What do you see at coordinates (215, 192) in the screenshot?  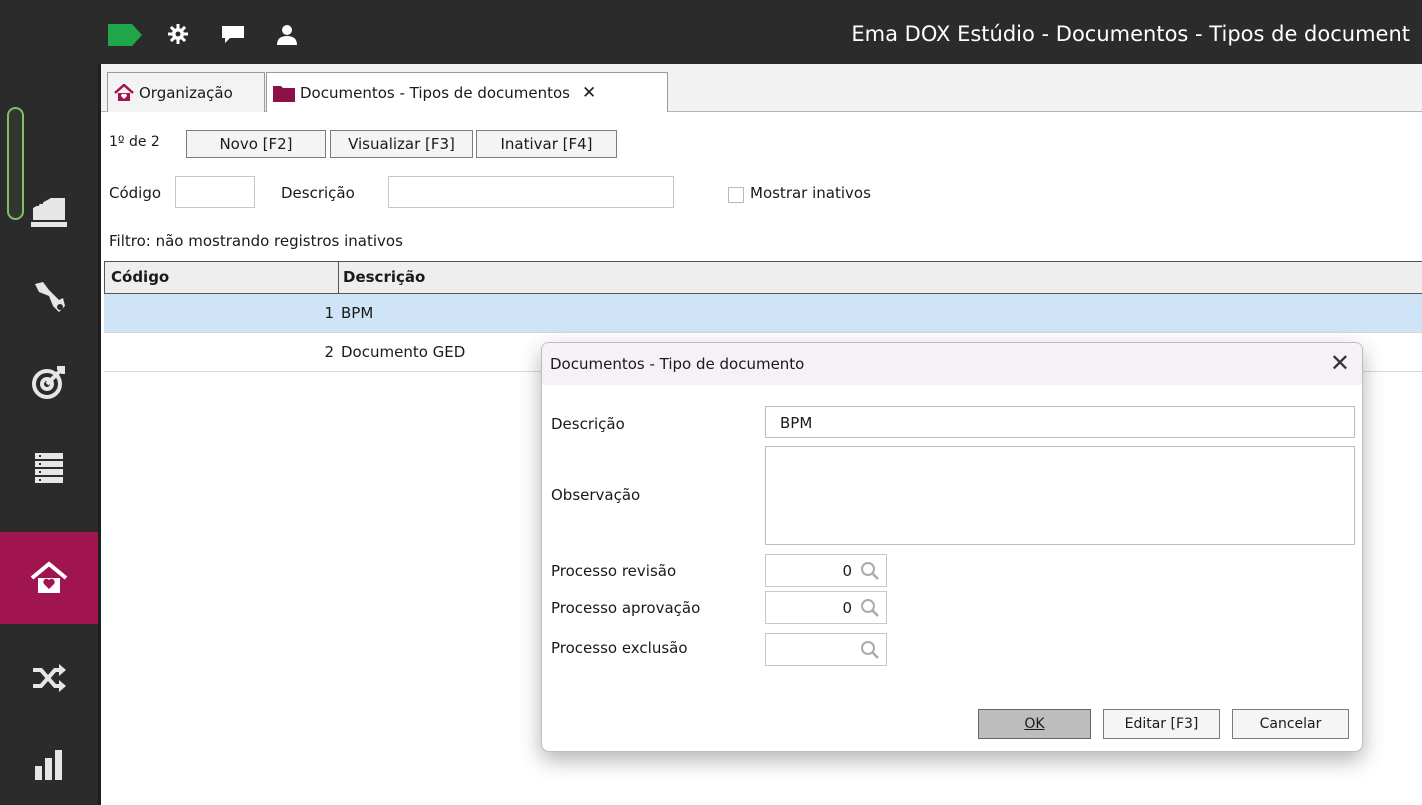 I see `code-filter-input` at bounding box center [215, 192].